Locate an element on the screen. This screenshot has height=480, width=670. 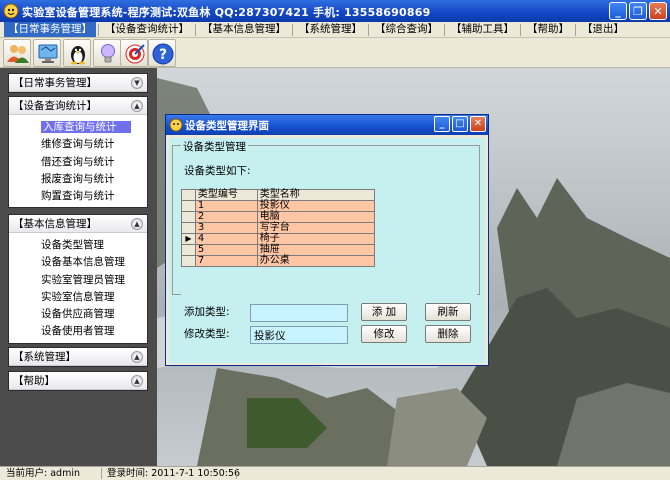
refresh-button: 刷新 is located at coordinates (448, 312).